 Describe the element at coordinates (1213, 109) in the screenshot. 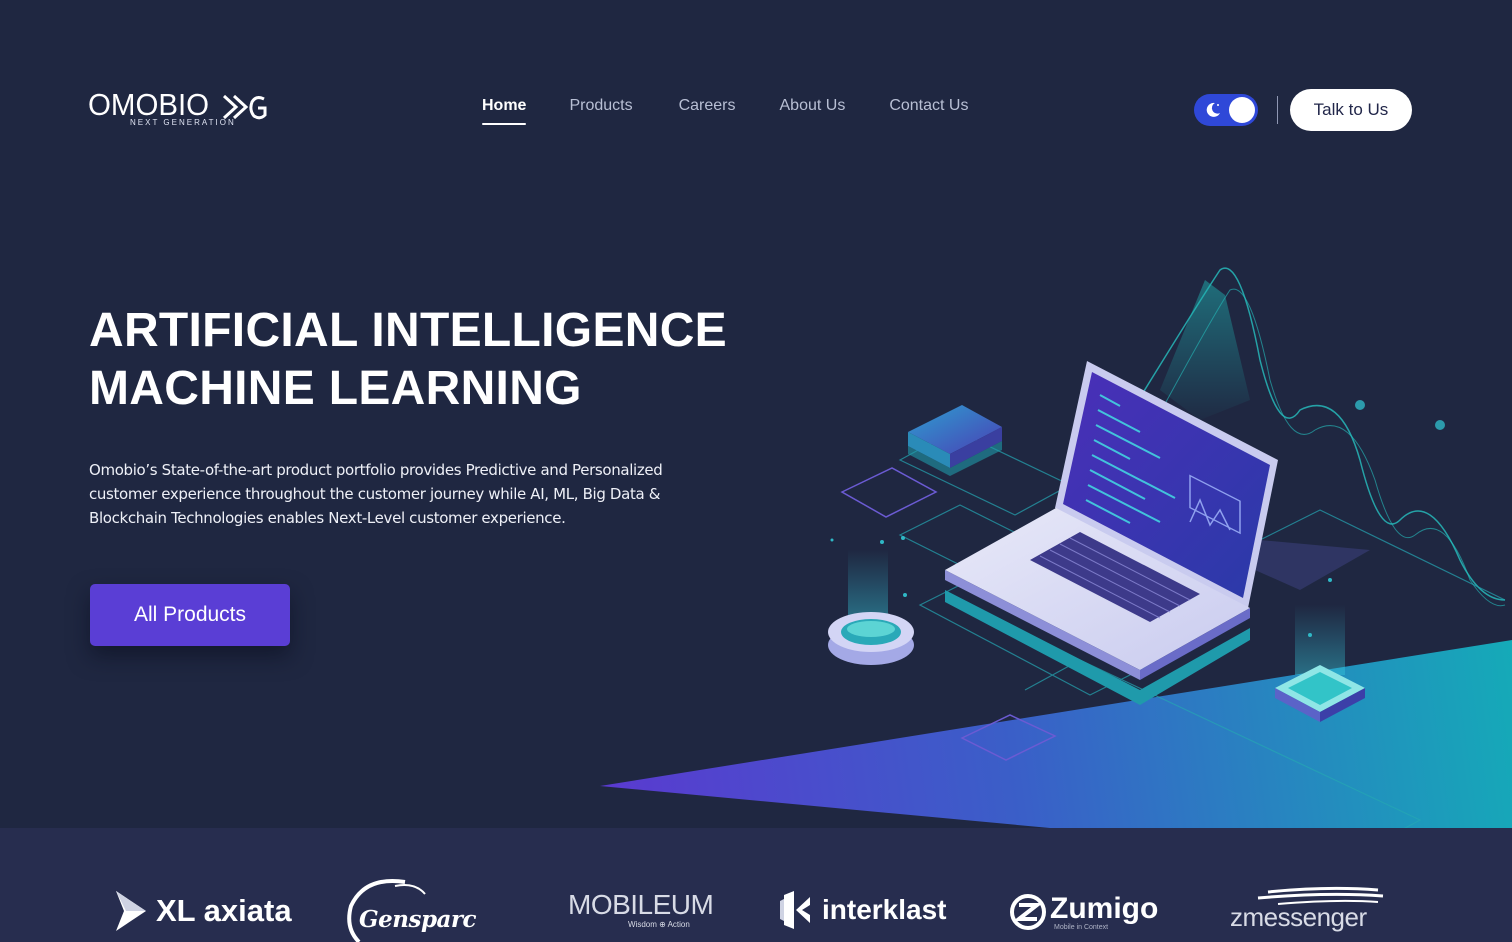

I see `moon-icon` at that location.